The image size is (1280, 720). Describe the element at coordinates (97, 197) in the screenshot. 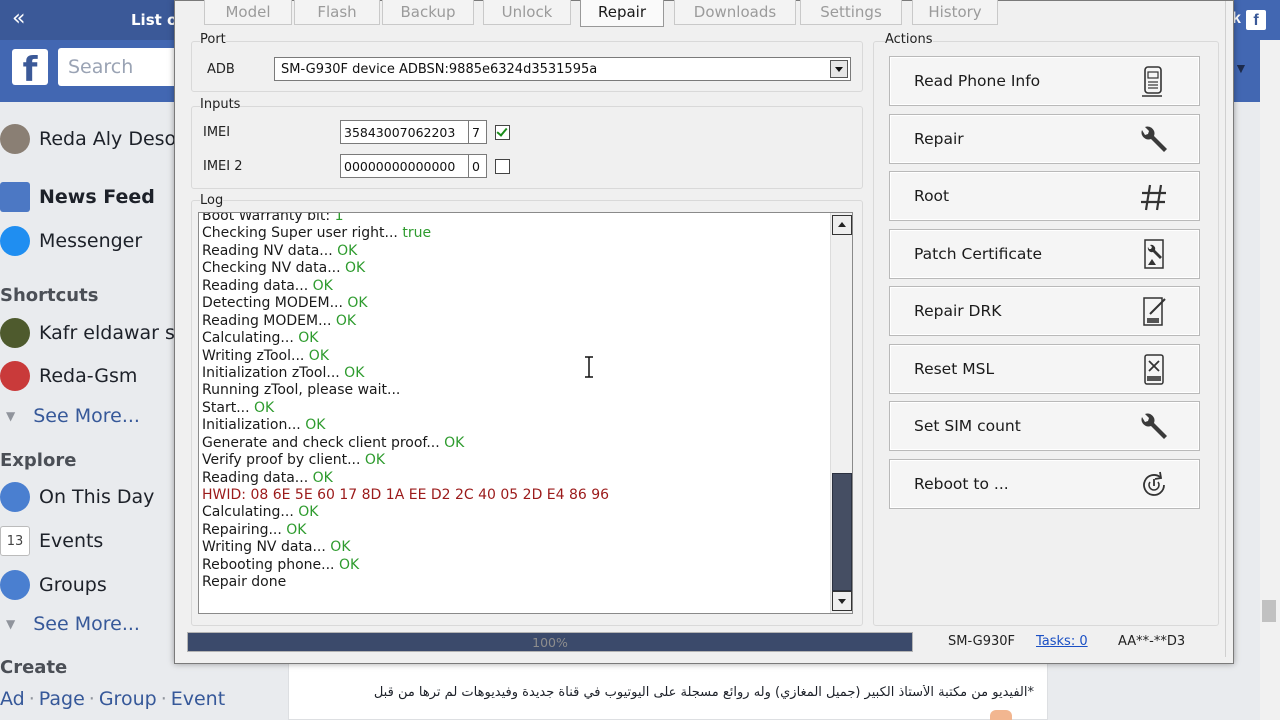

I see `news-feed-label: News Feed` at that location.